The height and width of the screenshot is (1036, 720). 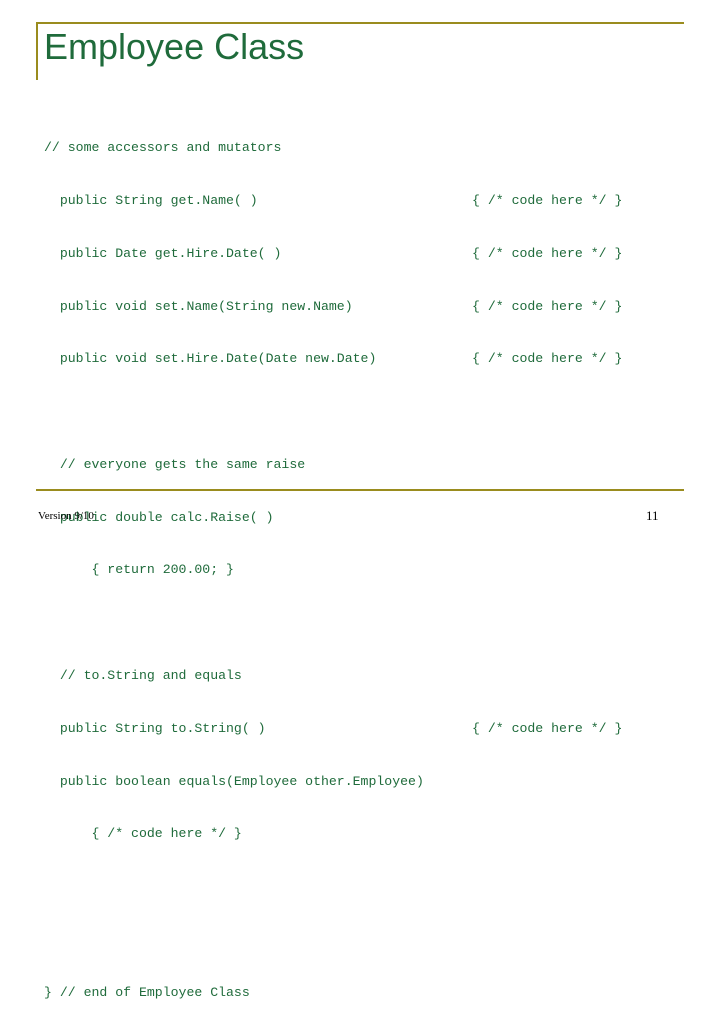 I want to click on code-line: } // end of Employee Class, so click(x=364, y=993).